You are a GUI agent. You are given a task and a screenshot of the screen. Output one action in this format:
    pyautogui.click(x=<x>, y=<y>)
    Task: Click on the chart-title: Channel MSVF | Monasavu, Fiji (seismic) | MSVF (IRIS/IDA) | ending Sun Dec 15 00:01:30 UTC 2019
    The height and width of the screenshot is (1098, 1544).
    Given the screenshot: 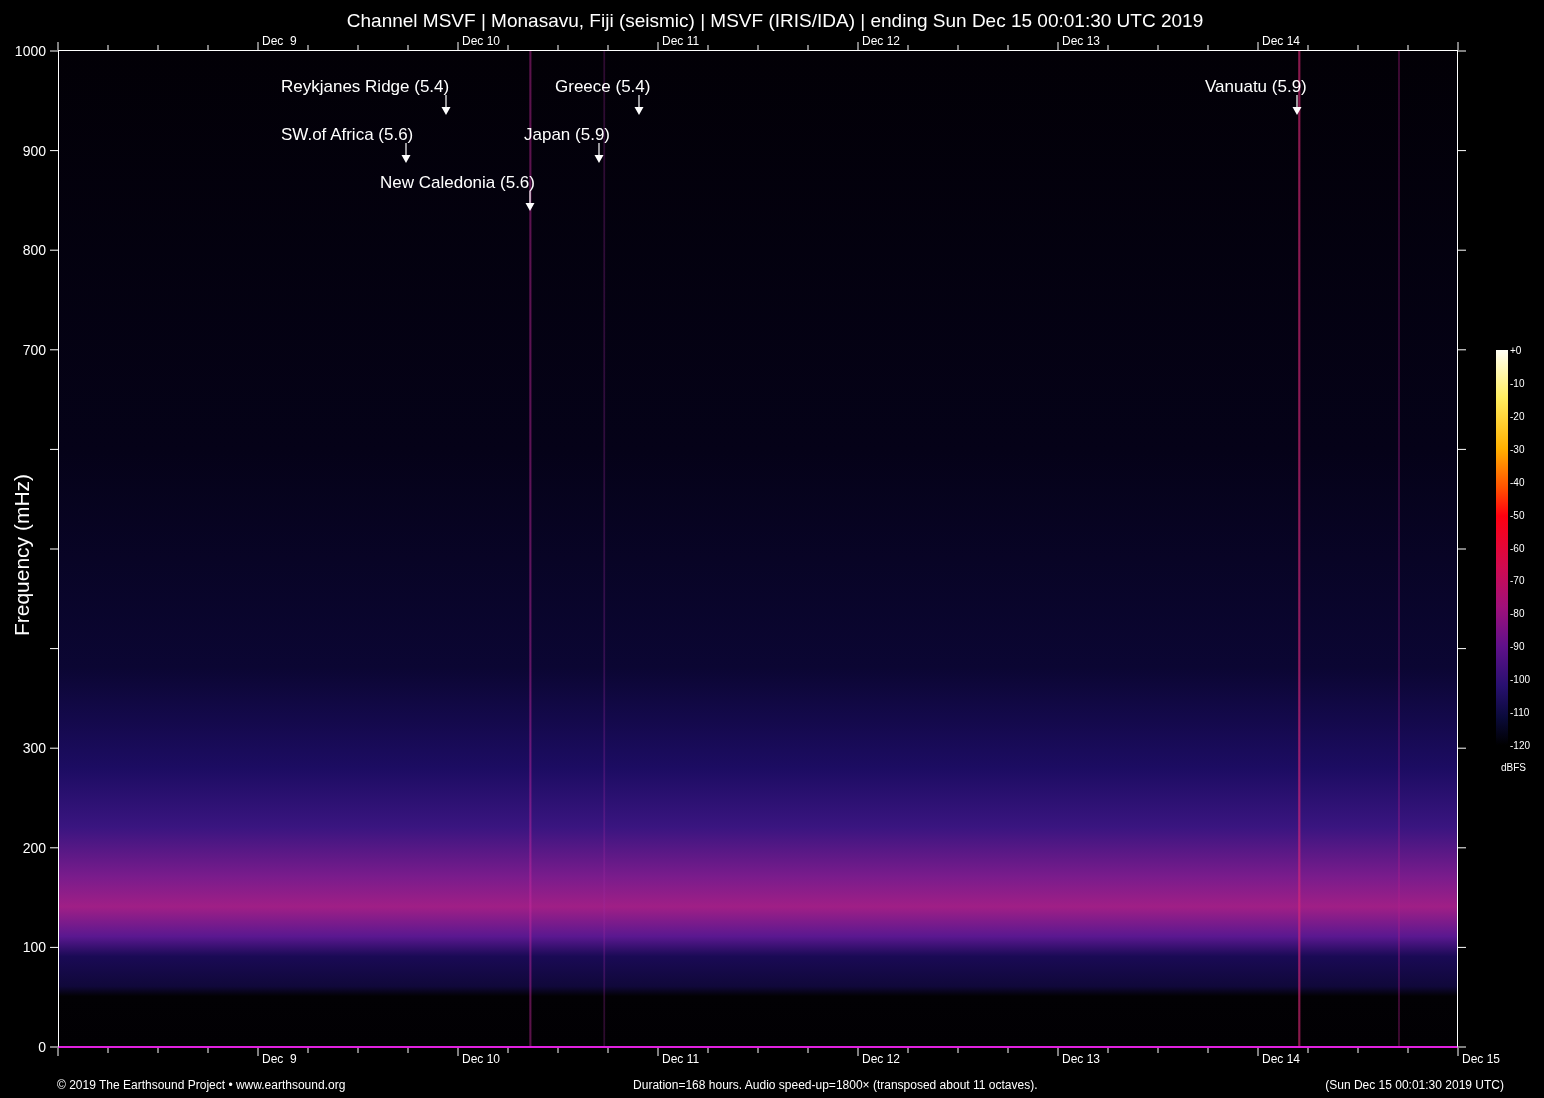 What is the action you would take?
    pyautogui.click(x=775, y=20)
    